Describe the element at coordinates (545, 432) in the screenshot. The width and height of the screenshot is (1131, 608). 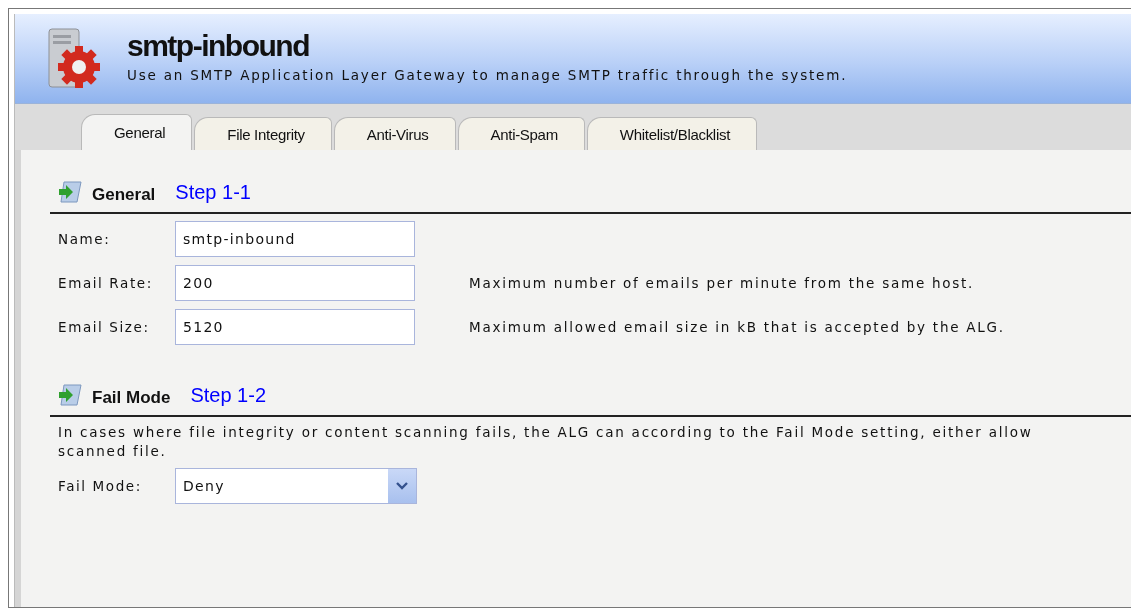
I see `description-text: In cases where file integrity or content scanning fails, the ALG can according to the Fail Mode setting, either allow` at that location.